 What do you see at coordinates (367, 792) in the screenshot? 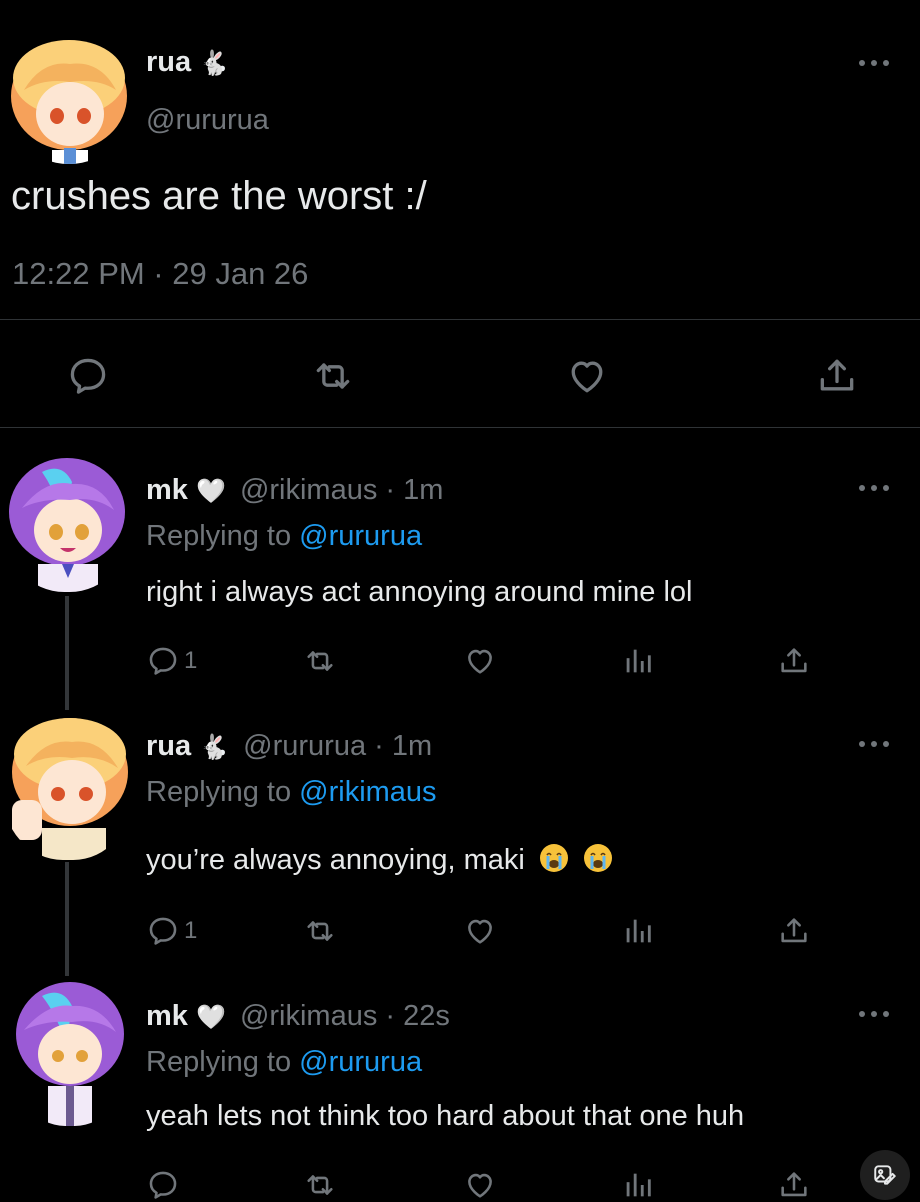
I see `replying-to-link: @rikimaus` at bounding box center [367, 792].